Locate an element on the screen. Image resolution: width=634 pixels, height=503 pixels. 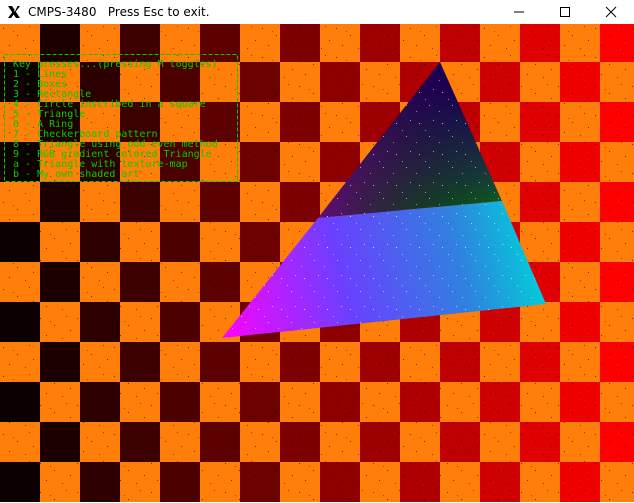
x-logo-icon is located at coordinates (14, 12).